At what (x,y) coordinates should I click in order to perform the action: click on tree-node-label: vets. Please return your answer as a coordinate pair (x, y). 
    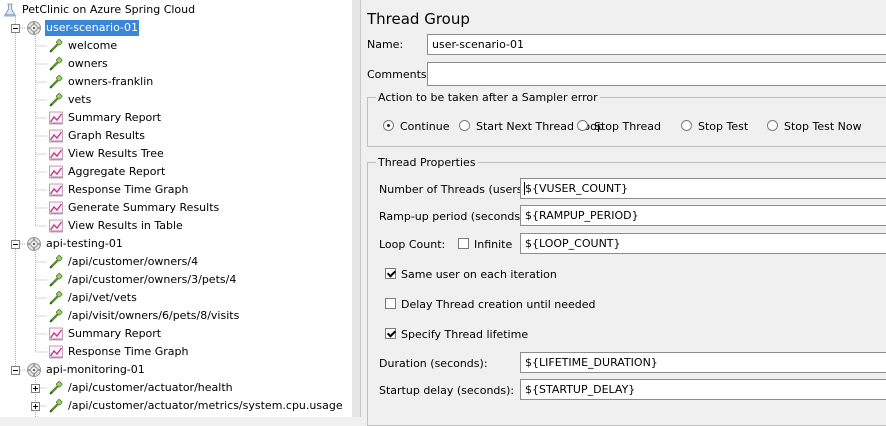
    Looking at the image, I should click on (80, 99).